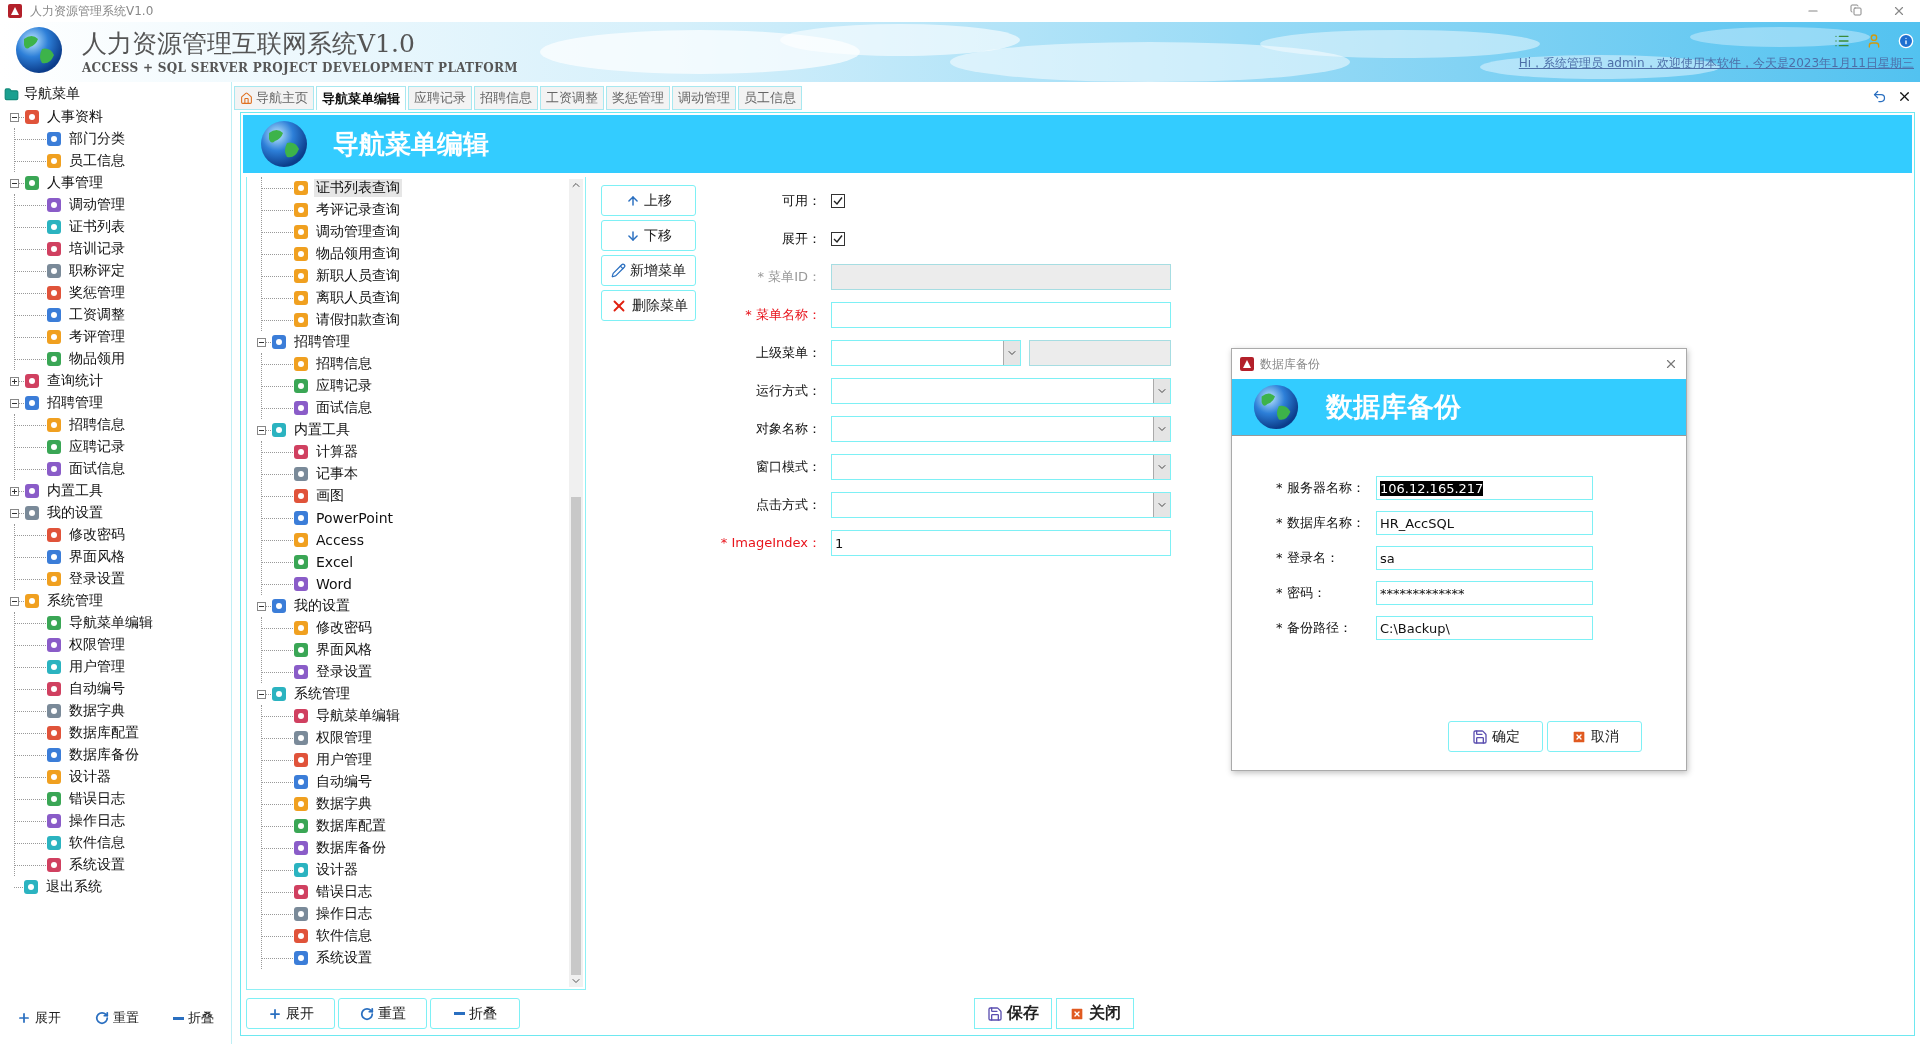  What do you see at coordinates (97, 249) in the screenshot?
I see `tree-item: 培训记录` at bounding box center [97, 249].